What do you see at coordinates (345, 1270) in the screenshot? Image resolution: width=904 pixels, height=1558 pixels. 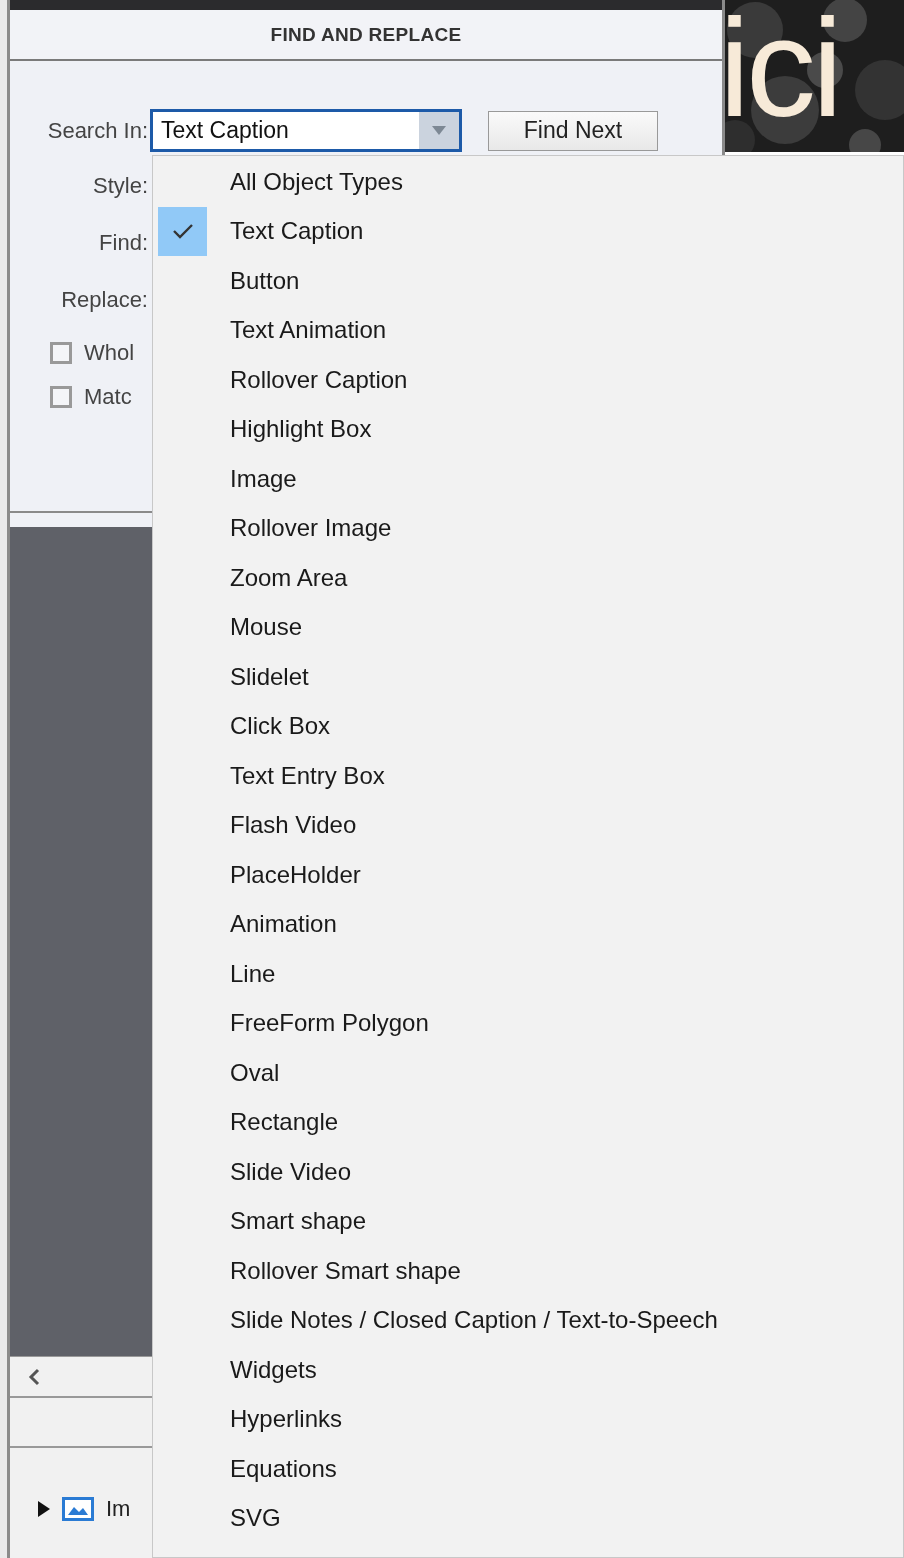 I see `menu-item: Rollover Smart shape` at bounding box center [345, 1270].